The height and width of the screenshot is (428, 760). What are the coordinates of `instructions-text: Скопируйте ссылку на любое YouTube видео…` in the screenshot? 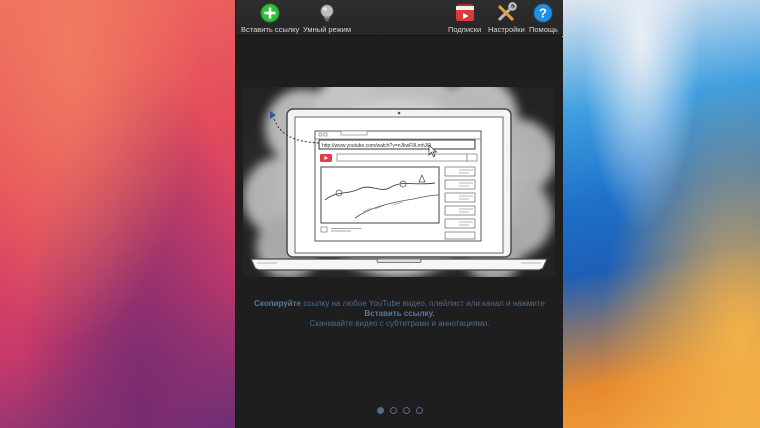 It's located at (399, 314).